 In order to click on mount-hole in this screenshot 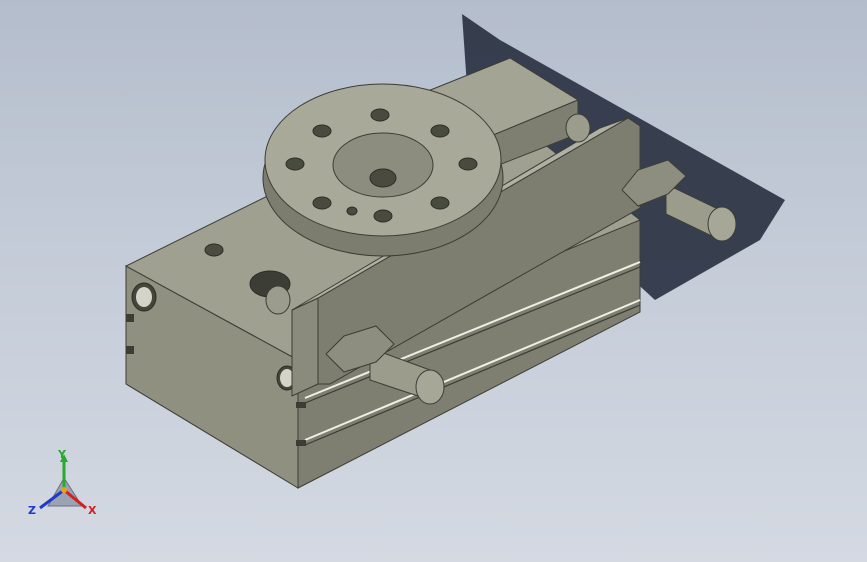, I will do `click(214, 250)`.